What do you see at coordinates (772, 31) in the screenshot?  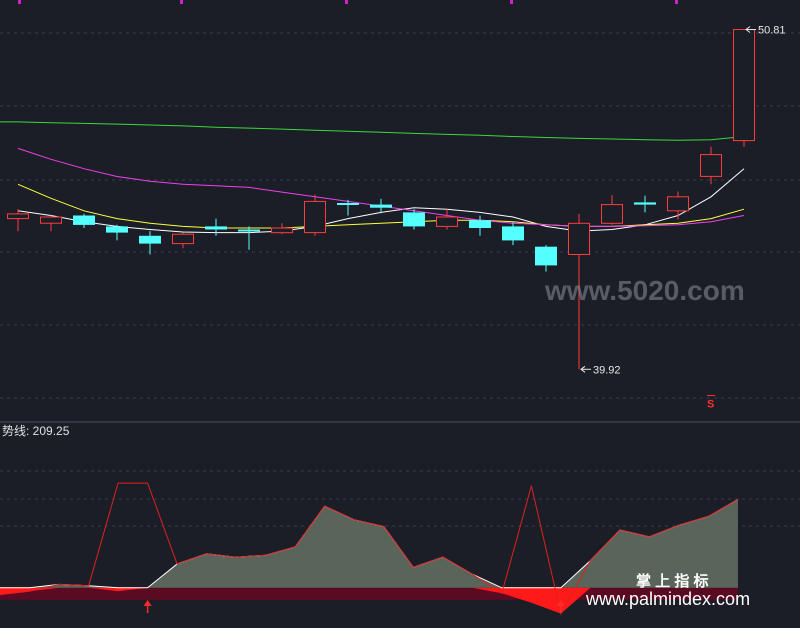 I see `price-annotation-label-0: 50.81` at bounding box center [772, 31].